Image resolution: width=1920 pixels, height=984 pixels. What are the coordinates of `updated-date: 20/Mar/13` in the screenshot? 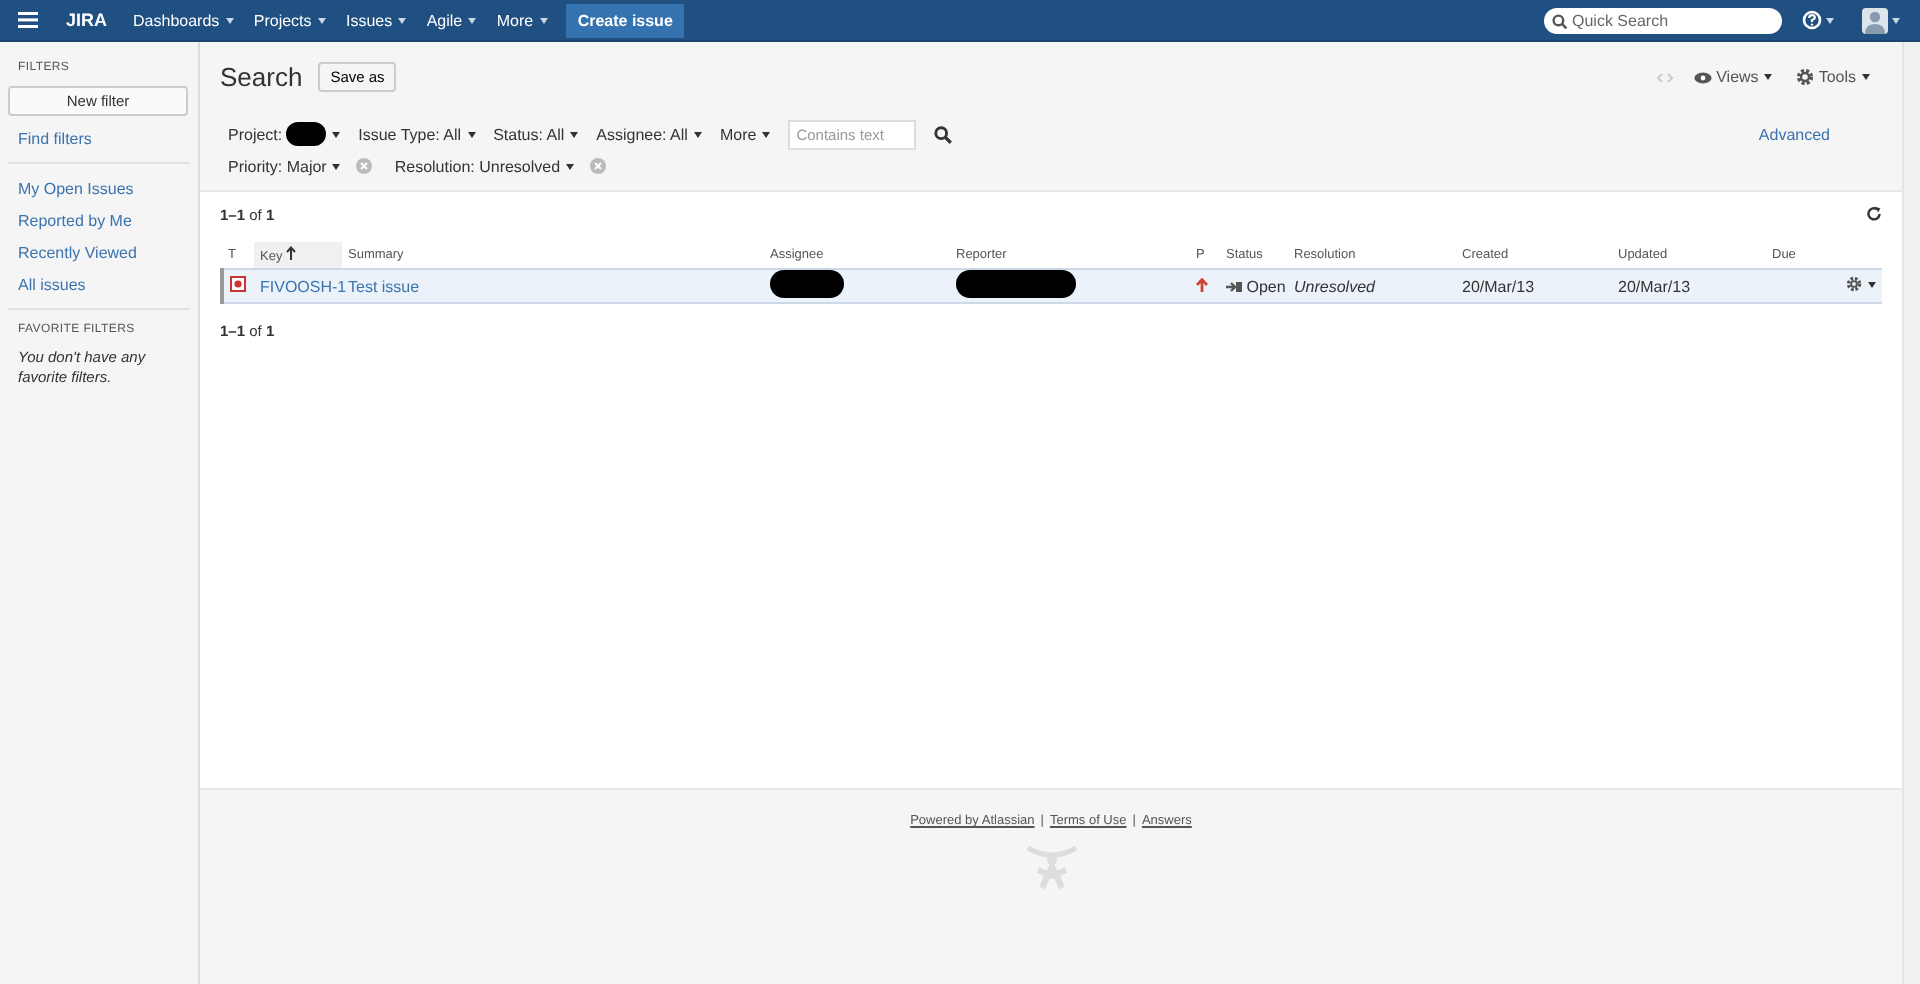 It's located at (1654, 286).